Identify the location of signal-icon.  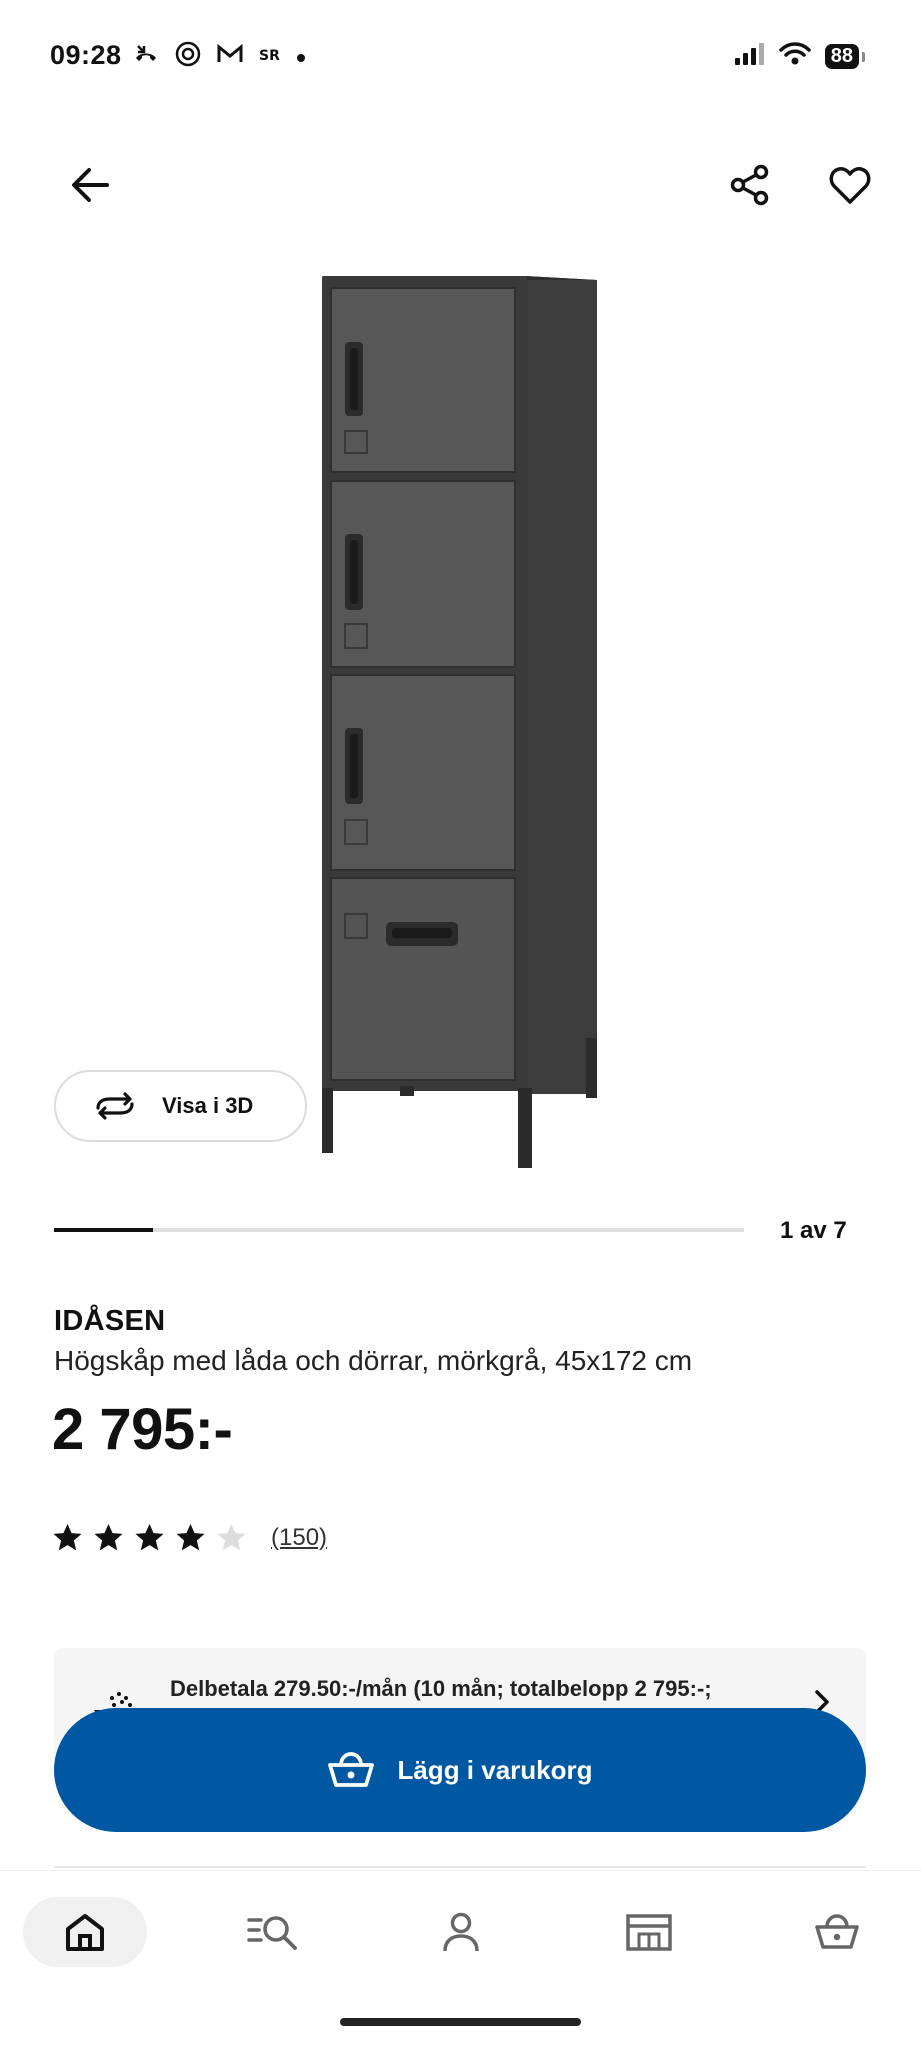
(749, 56).